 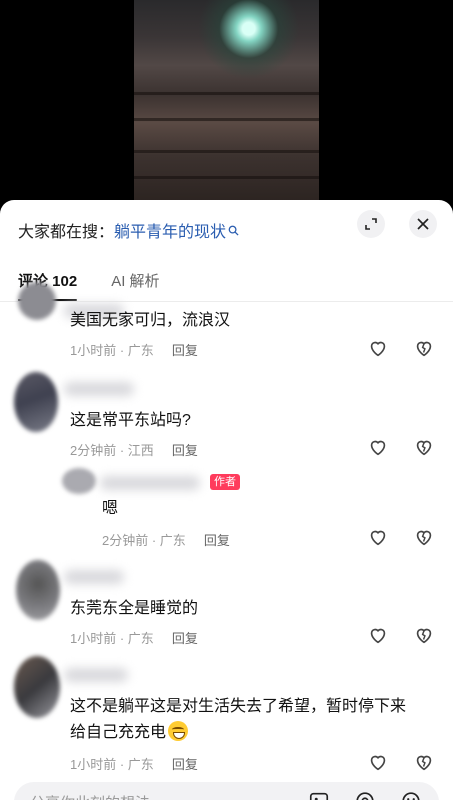 I want to click on search-icon, so click(x=233, y=230).